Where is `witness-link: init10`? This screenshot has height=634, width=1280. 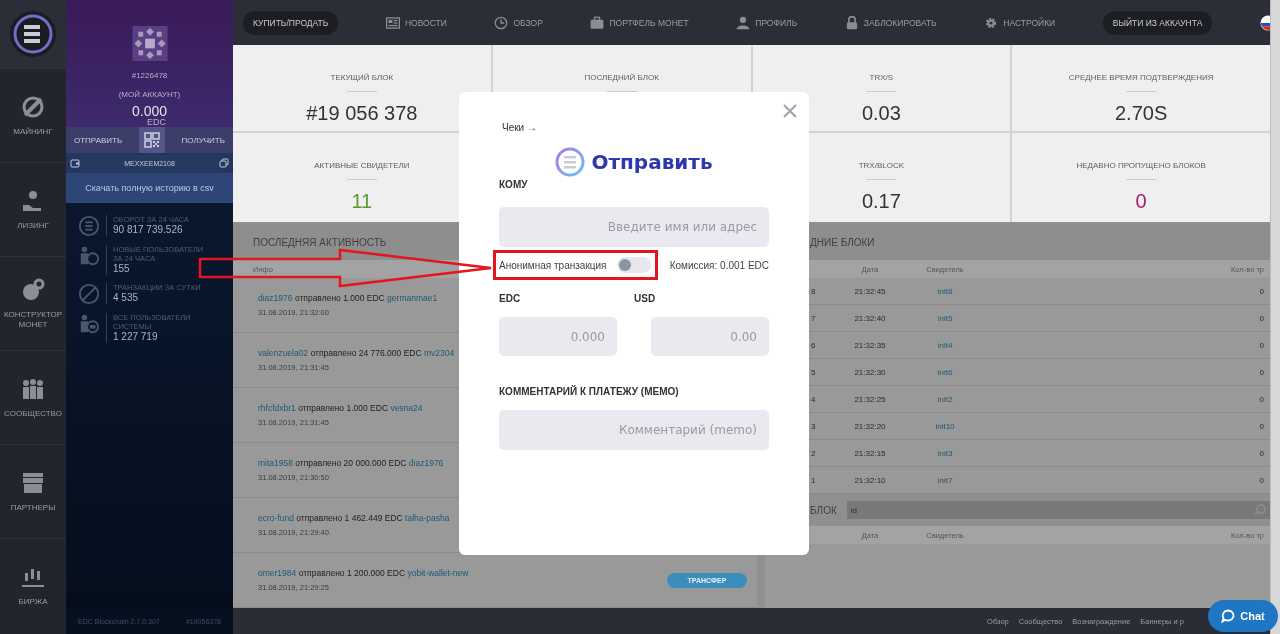
witness-link: init10 is located at coordinates (945, 426).